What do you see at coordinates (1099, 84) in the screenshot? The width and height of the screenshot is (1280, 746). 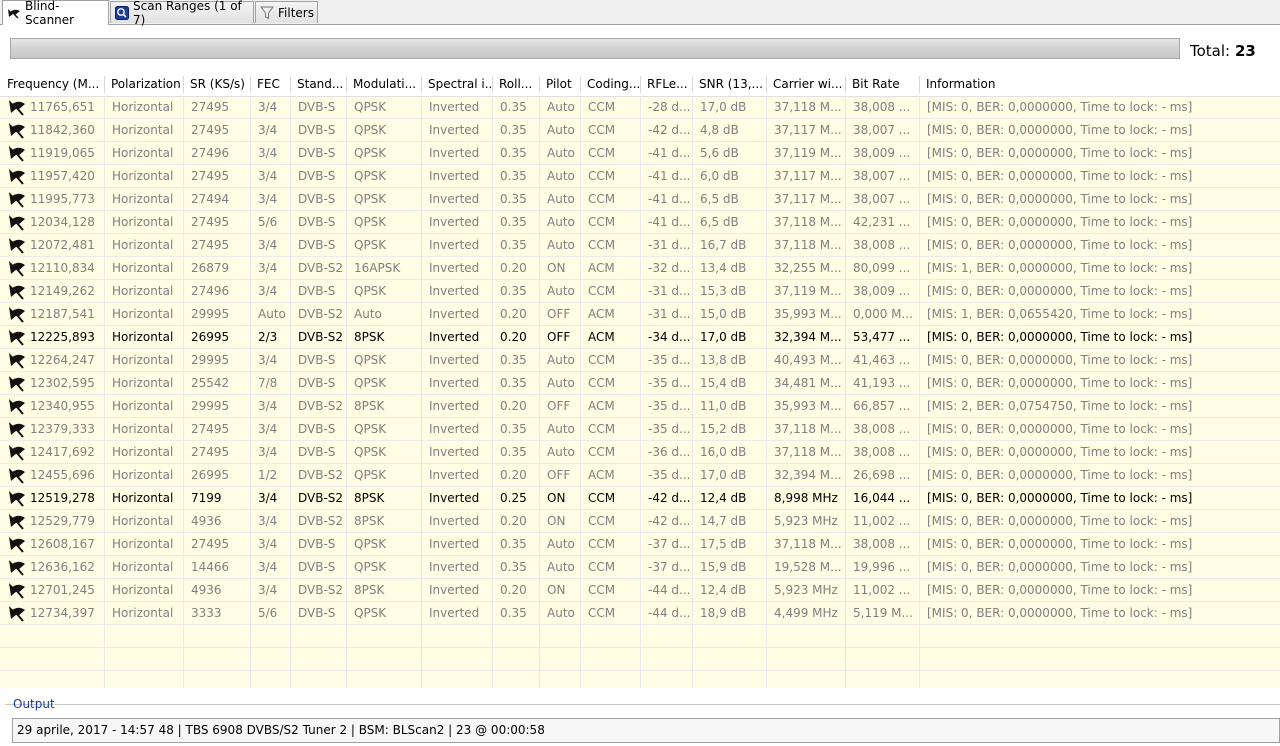 I see `header-col-information: Information` at bounding box center [1099, 84].